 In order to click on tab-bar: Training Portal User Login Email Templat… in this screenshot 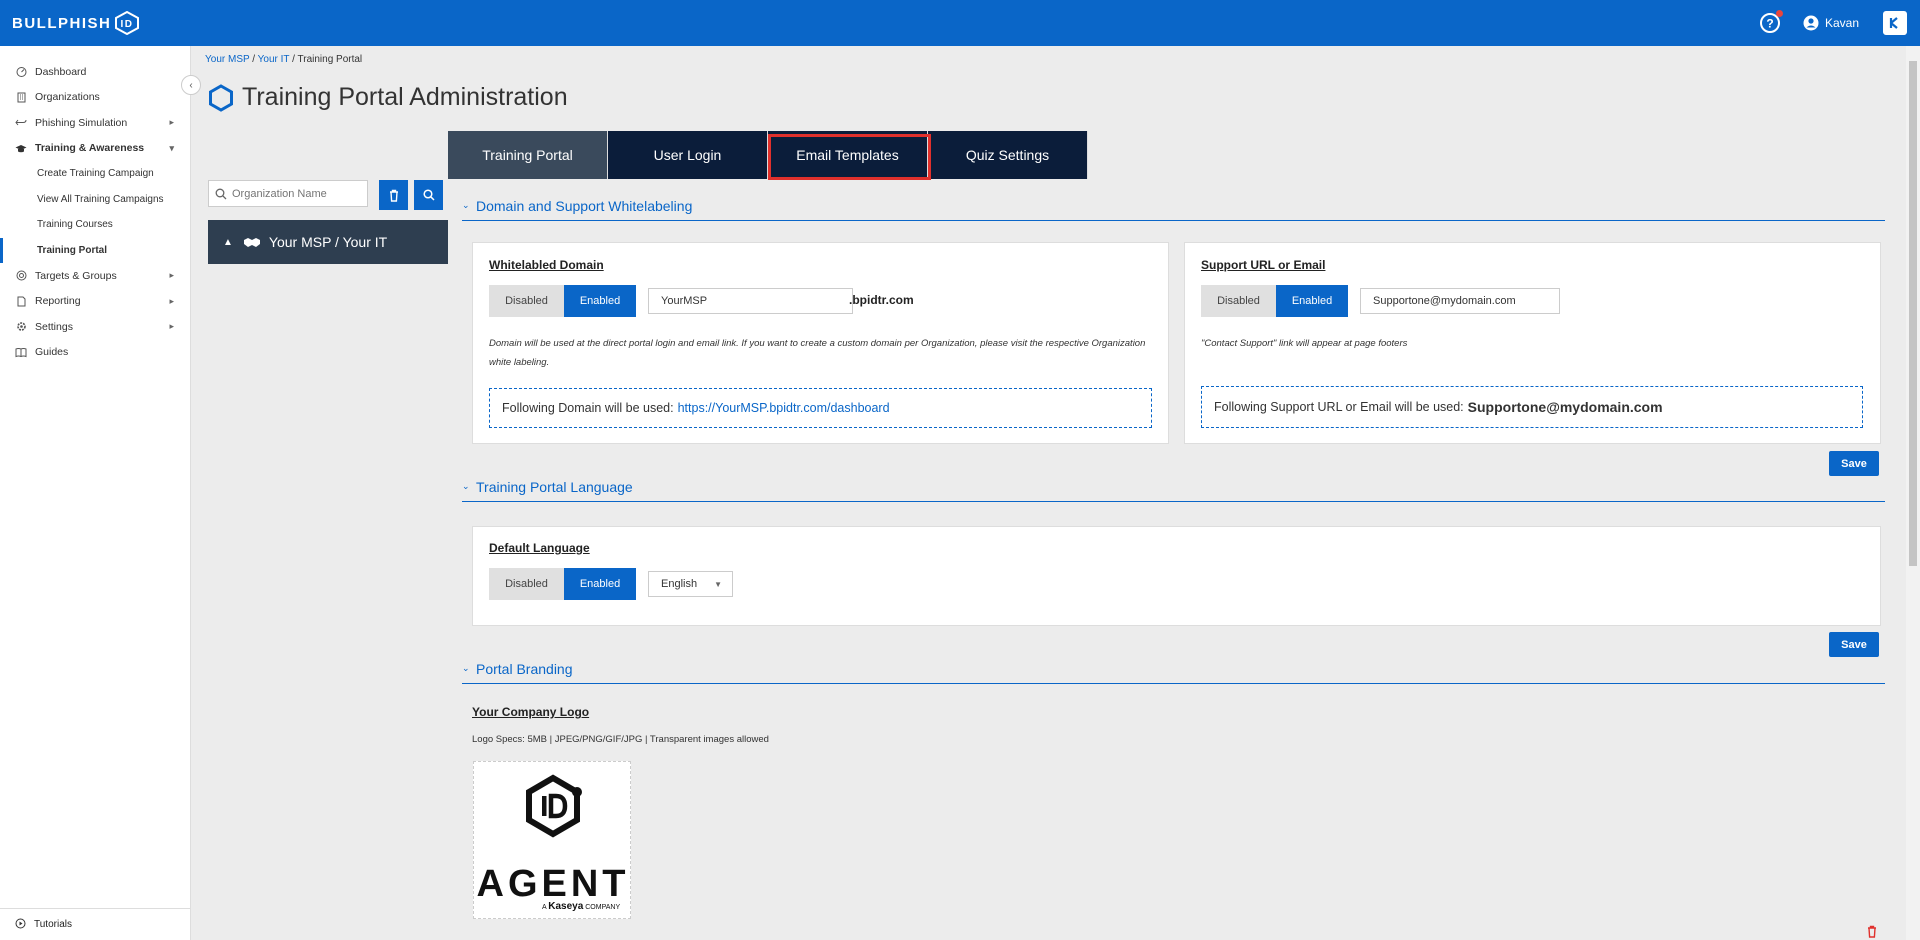, I will do `click(768, 155)`.